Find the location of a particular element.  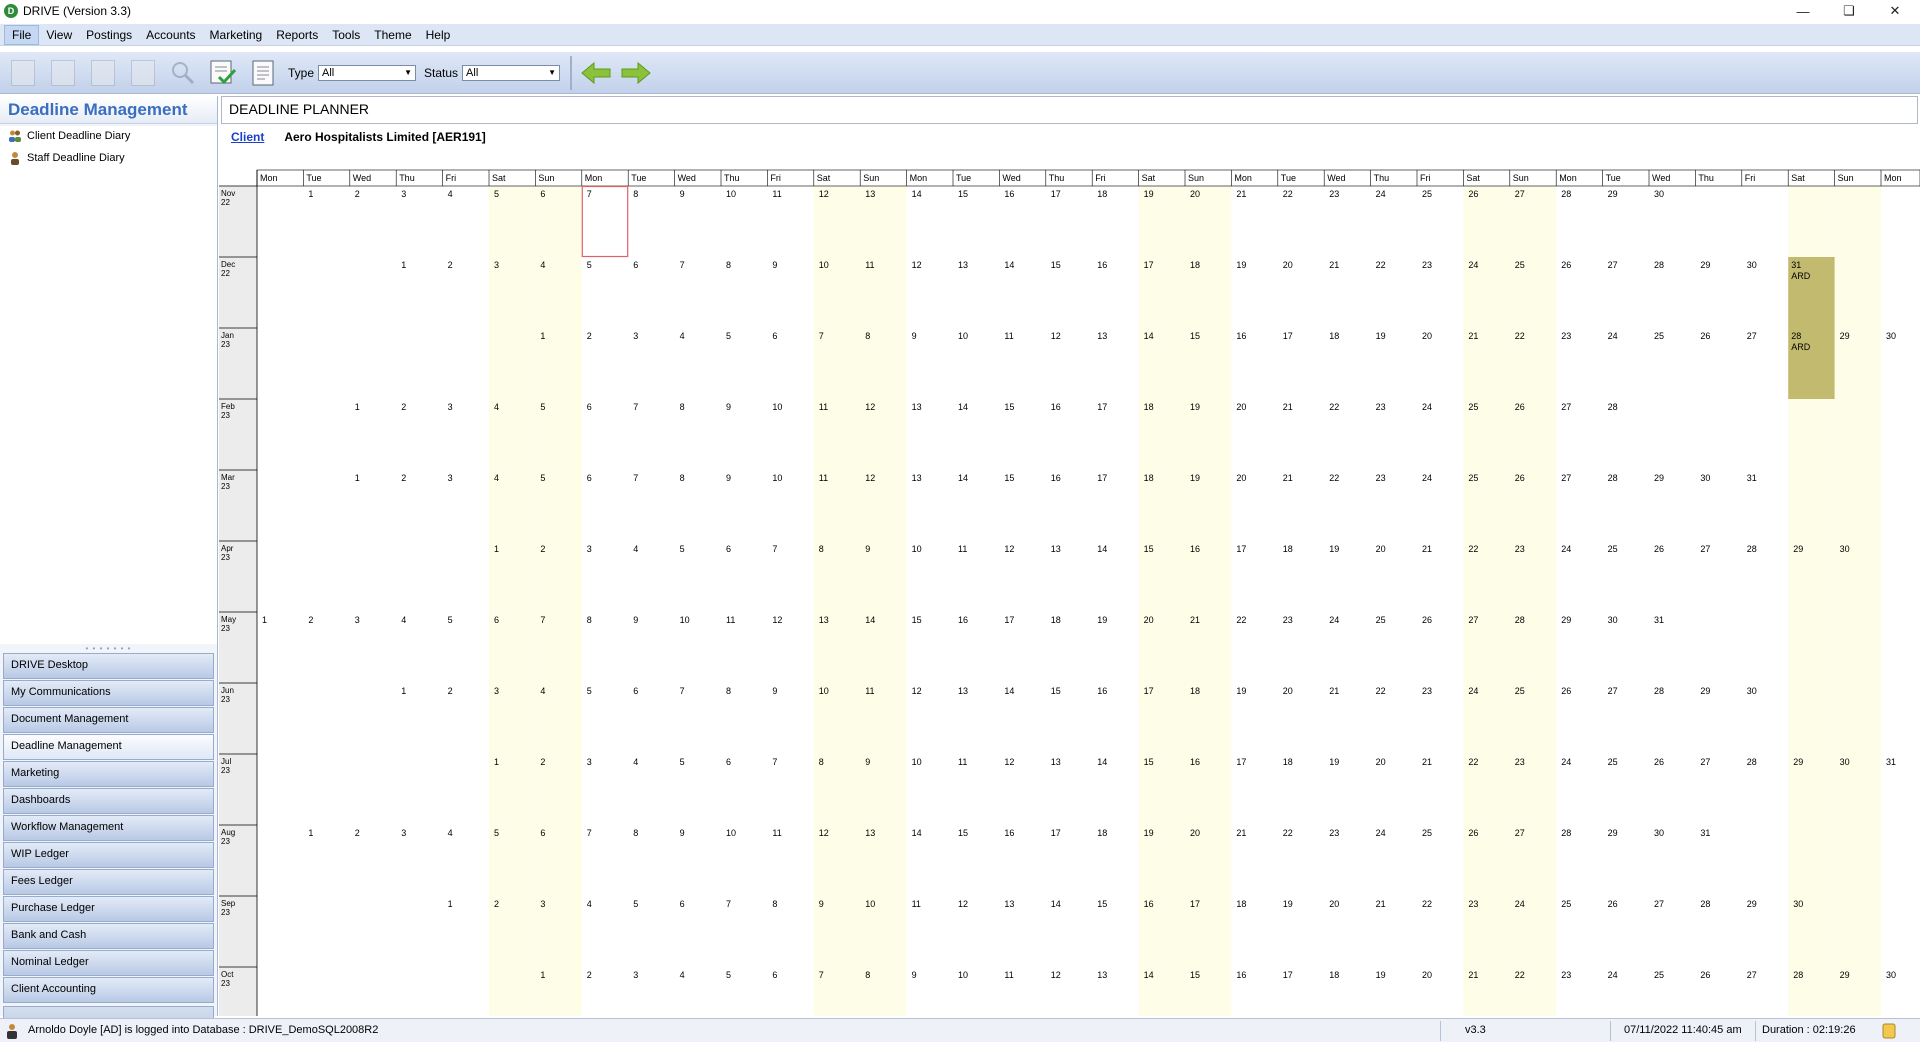

search-icon is located at coordinates (183, 73).